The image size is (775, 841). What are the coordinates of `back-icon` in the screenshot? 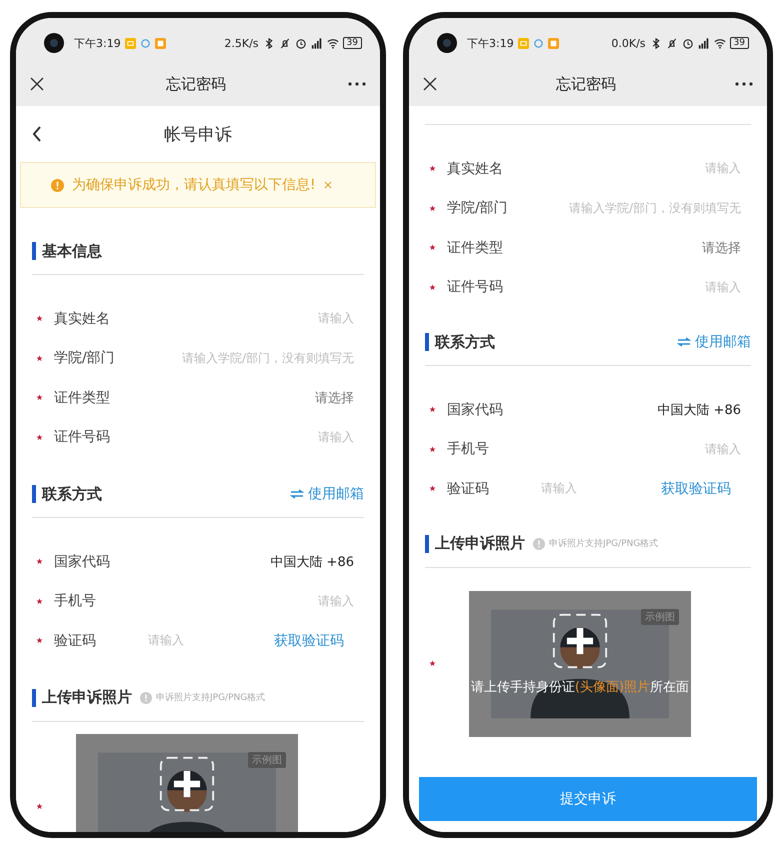 It's located at (37, 134).